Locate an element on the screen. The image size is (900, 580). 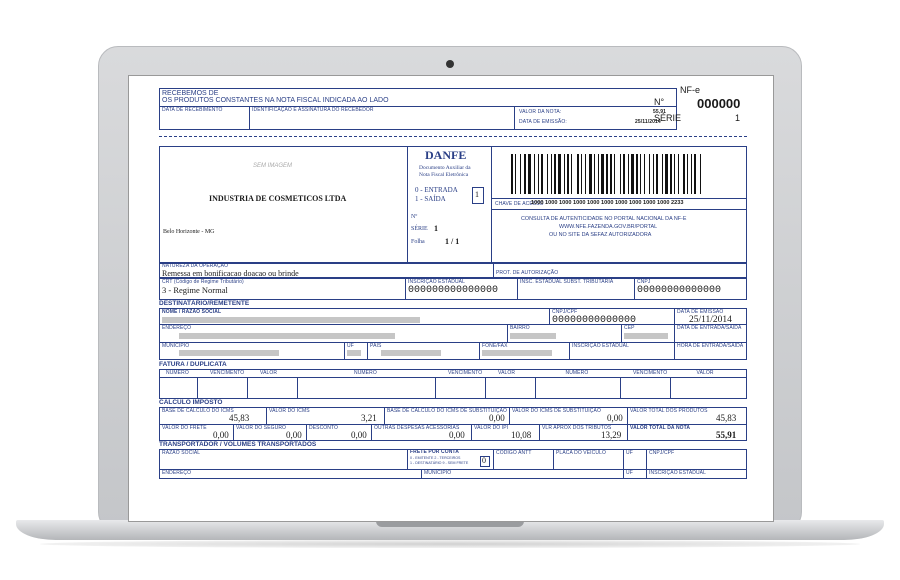
fatura-vencimento-label: VENCIMENTO is located at coordinates (650, 373).